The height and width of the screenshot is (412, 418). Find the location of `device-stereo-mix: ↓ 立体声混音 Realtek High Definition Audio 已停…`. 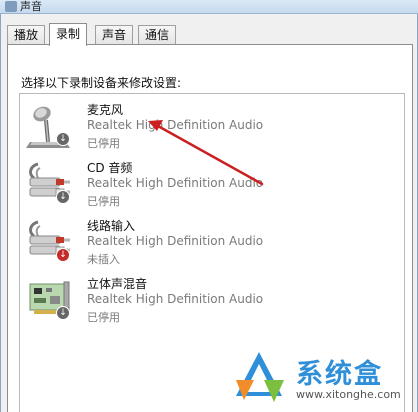

device-stereo-mix: ↓ 立体声混音 Realtek High Definition Audio 已停… is located at coordinates (212, 301).